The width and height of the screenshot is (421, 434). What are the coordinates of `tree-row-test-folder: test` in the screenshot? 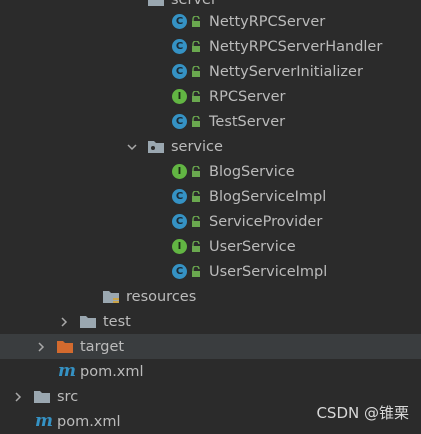 It's located at (210, 321).